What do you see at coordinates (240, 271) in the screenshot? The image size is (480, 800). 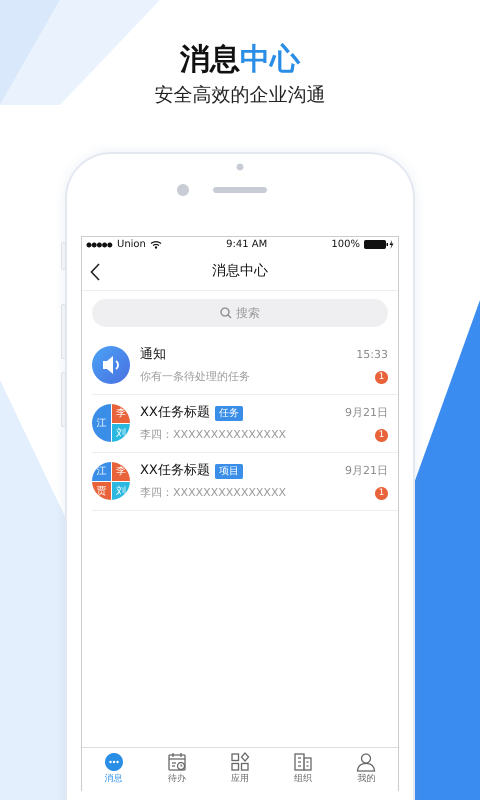 I see `screen-title: 消息中心` at bounding box center [240, 271].